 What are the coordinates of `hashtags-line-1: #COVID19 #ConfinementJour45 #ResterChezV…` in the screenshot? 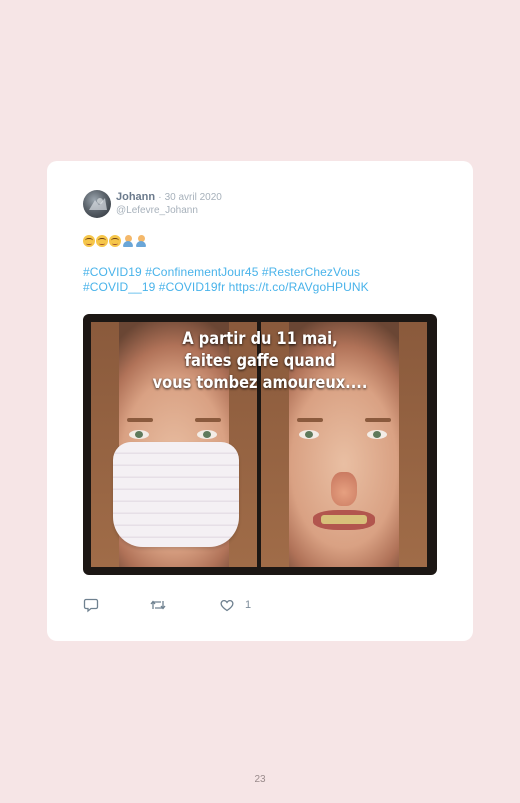 It's located at (263, 272).